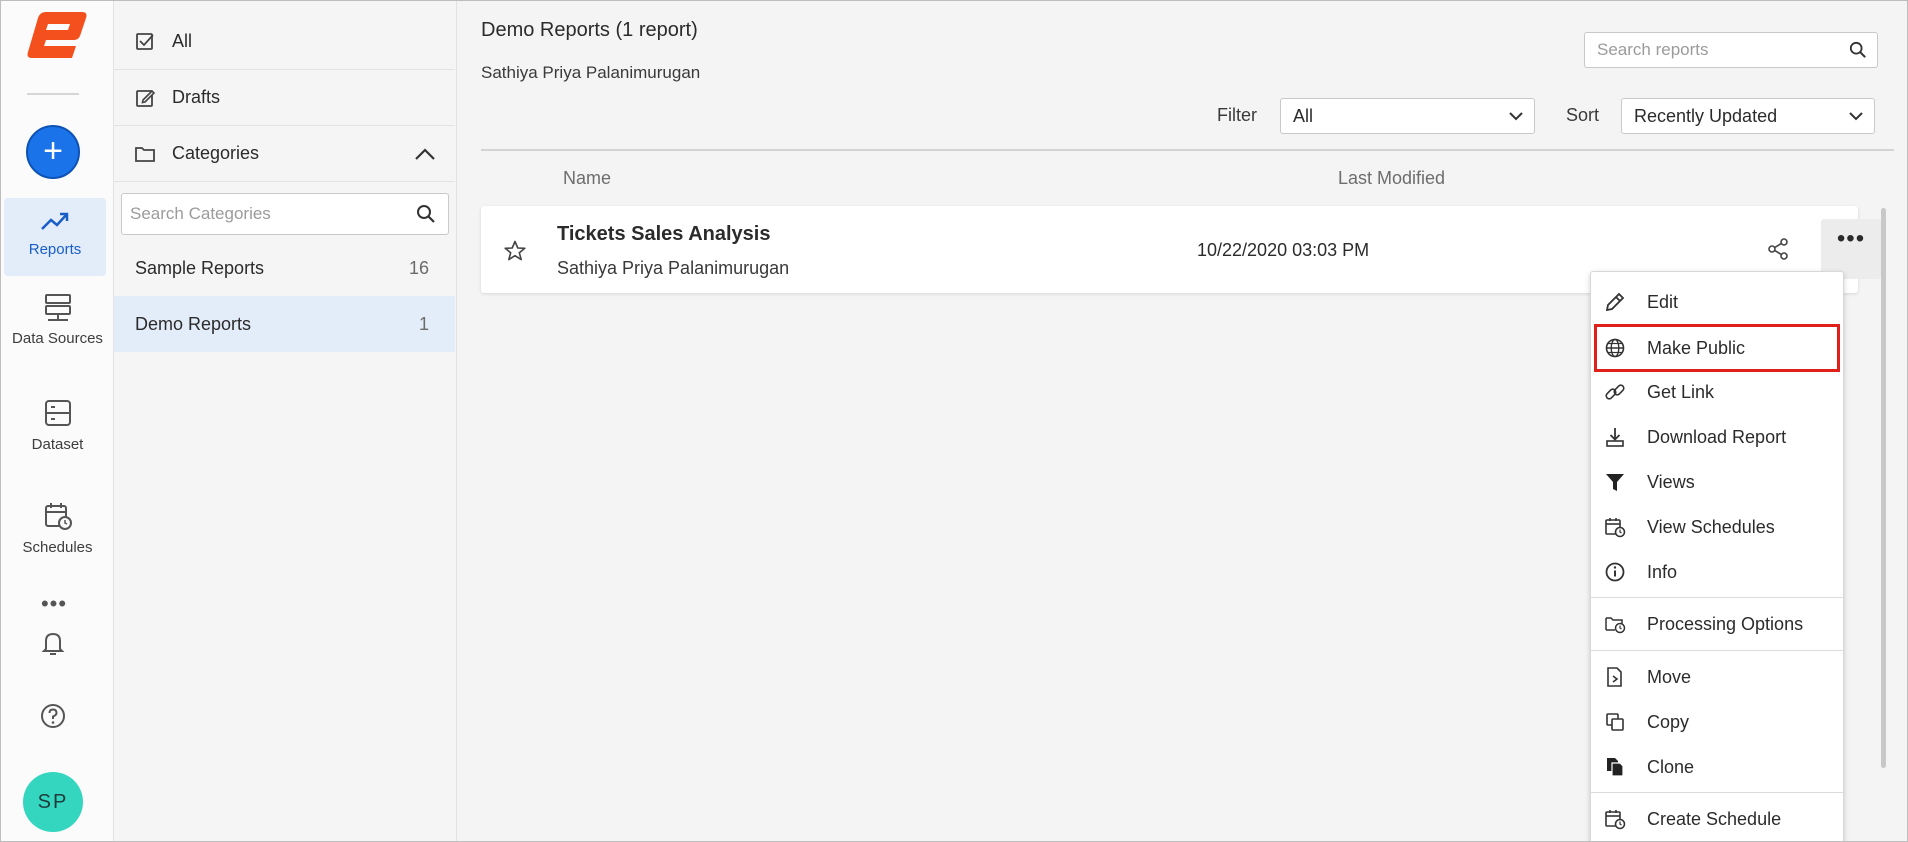 The height and width of the screenshot is (842, 1908). I want to click on info-icon, so click(1615, 572).